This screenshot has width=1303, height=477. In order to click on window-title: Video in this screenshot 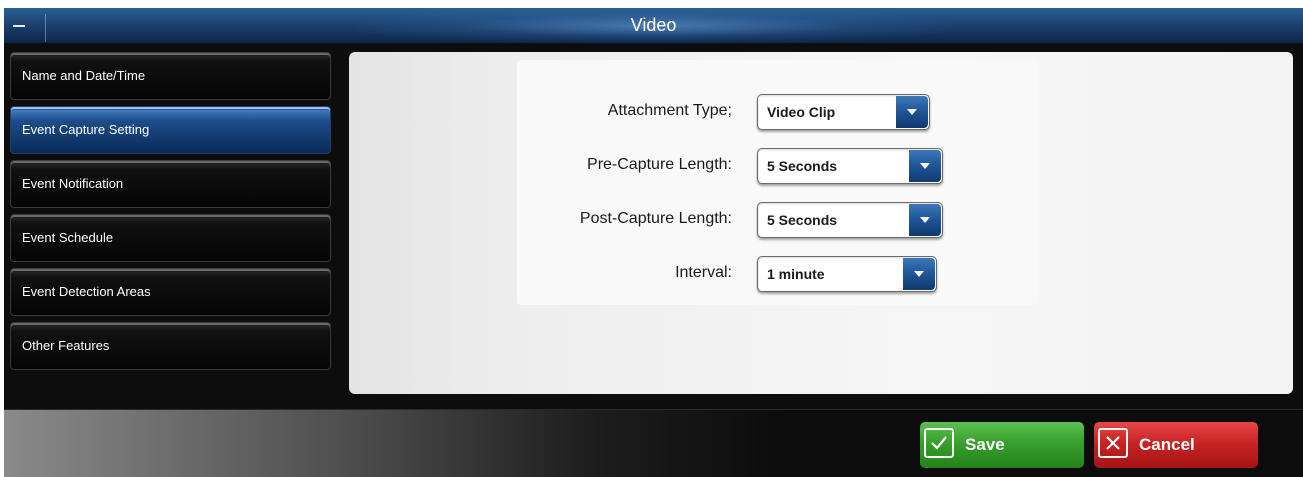, I will do `click(653, 25)`.